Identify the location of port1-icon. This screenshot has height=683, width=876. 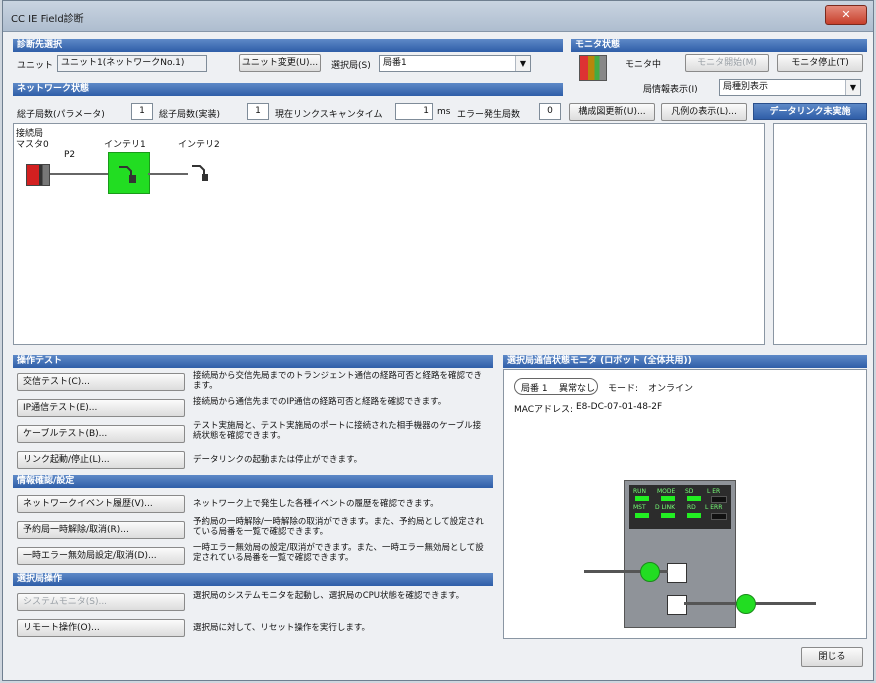
(677, 573).